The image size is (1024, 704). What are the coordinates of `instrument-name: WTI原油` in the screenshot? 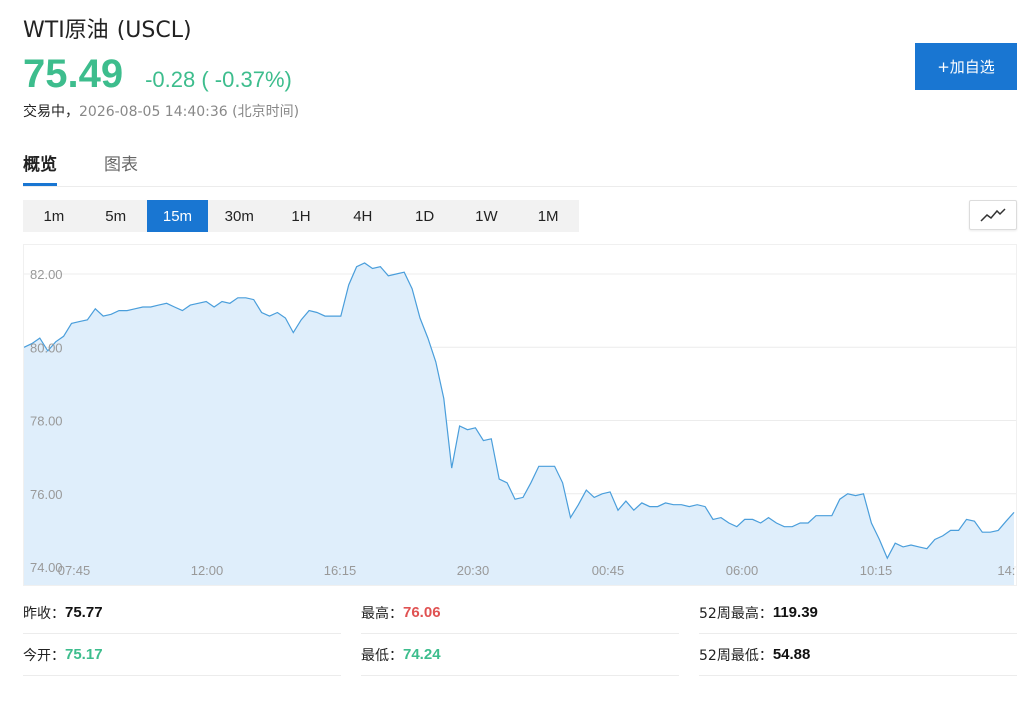 It's located at (66, 30).